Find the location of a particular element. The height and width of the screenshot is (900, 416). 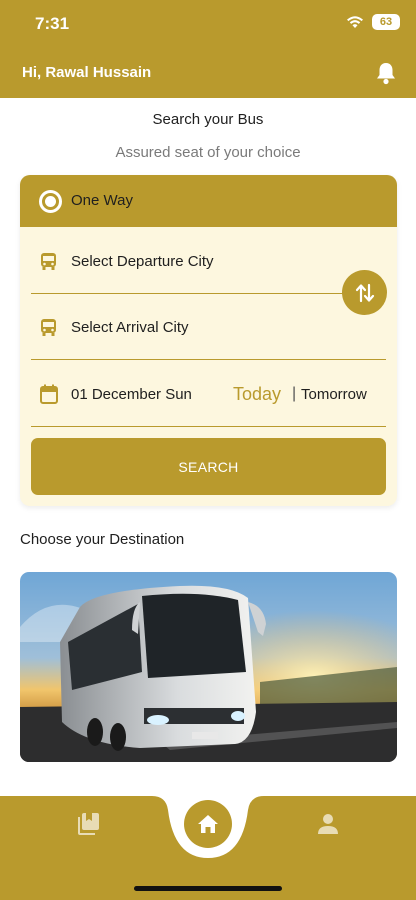

one-way-label: One Way is located at coordinates (102, 200).